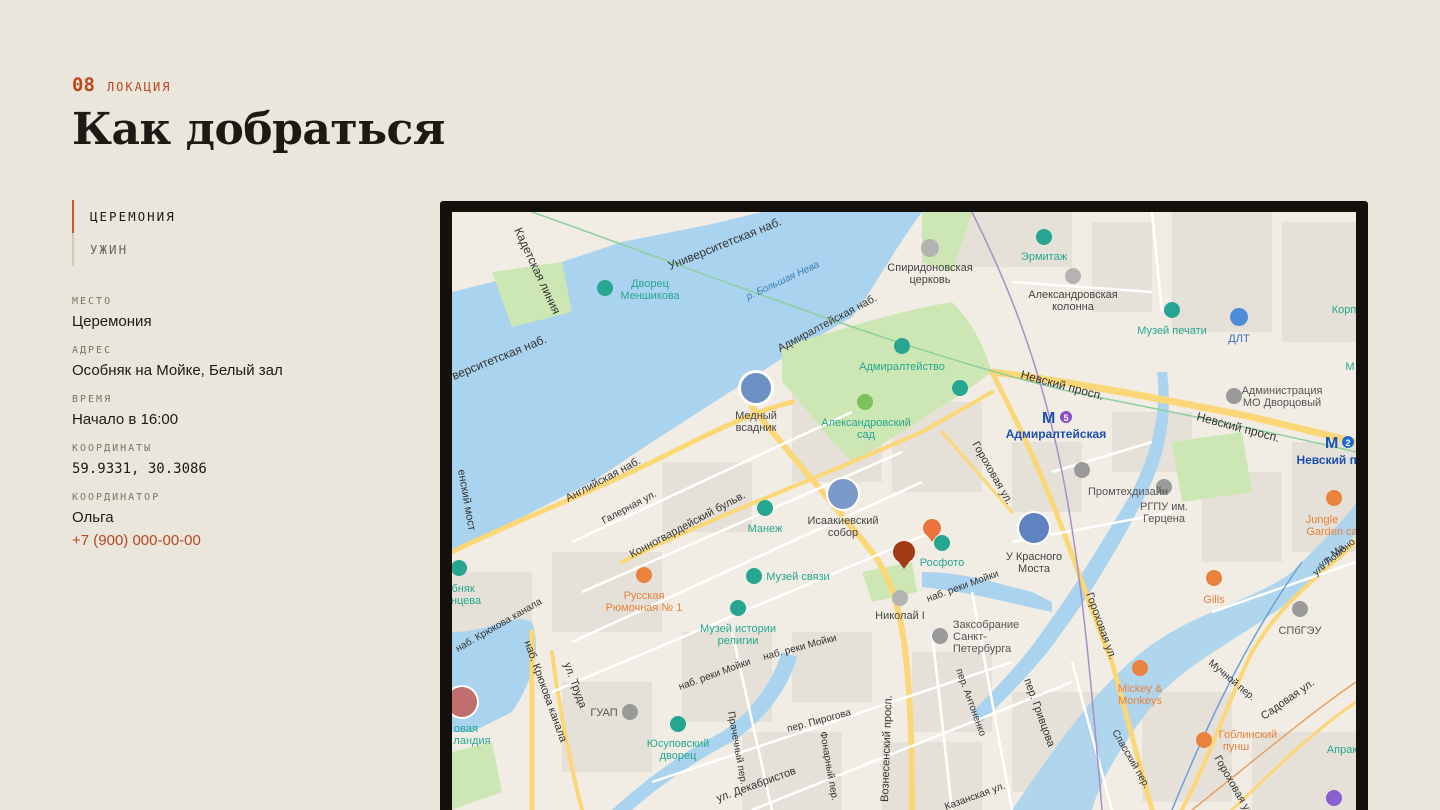 The height and width of the screenshot is (810, 1440). Describe the element at coordinates (843, 494) in the screenshot. I see `isaac-cathedral-photo` at that location.